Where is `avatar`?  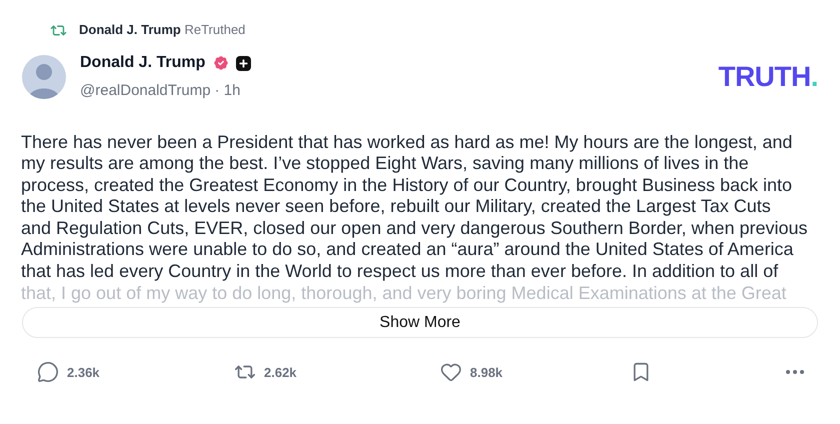
avatar is located at coordinates (44, 76).